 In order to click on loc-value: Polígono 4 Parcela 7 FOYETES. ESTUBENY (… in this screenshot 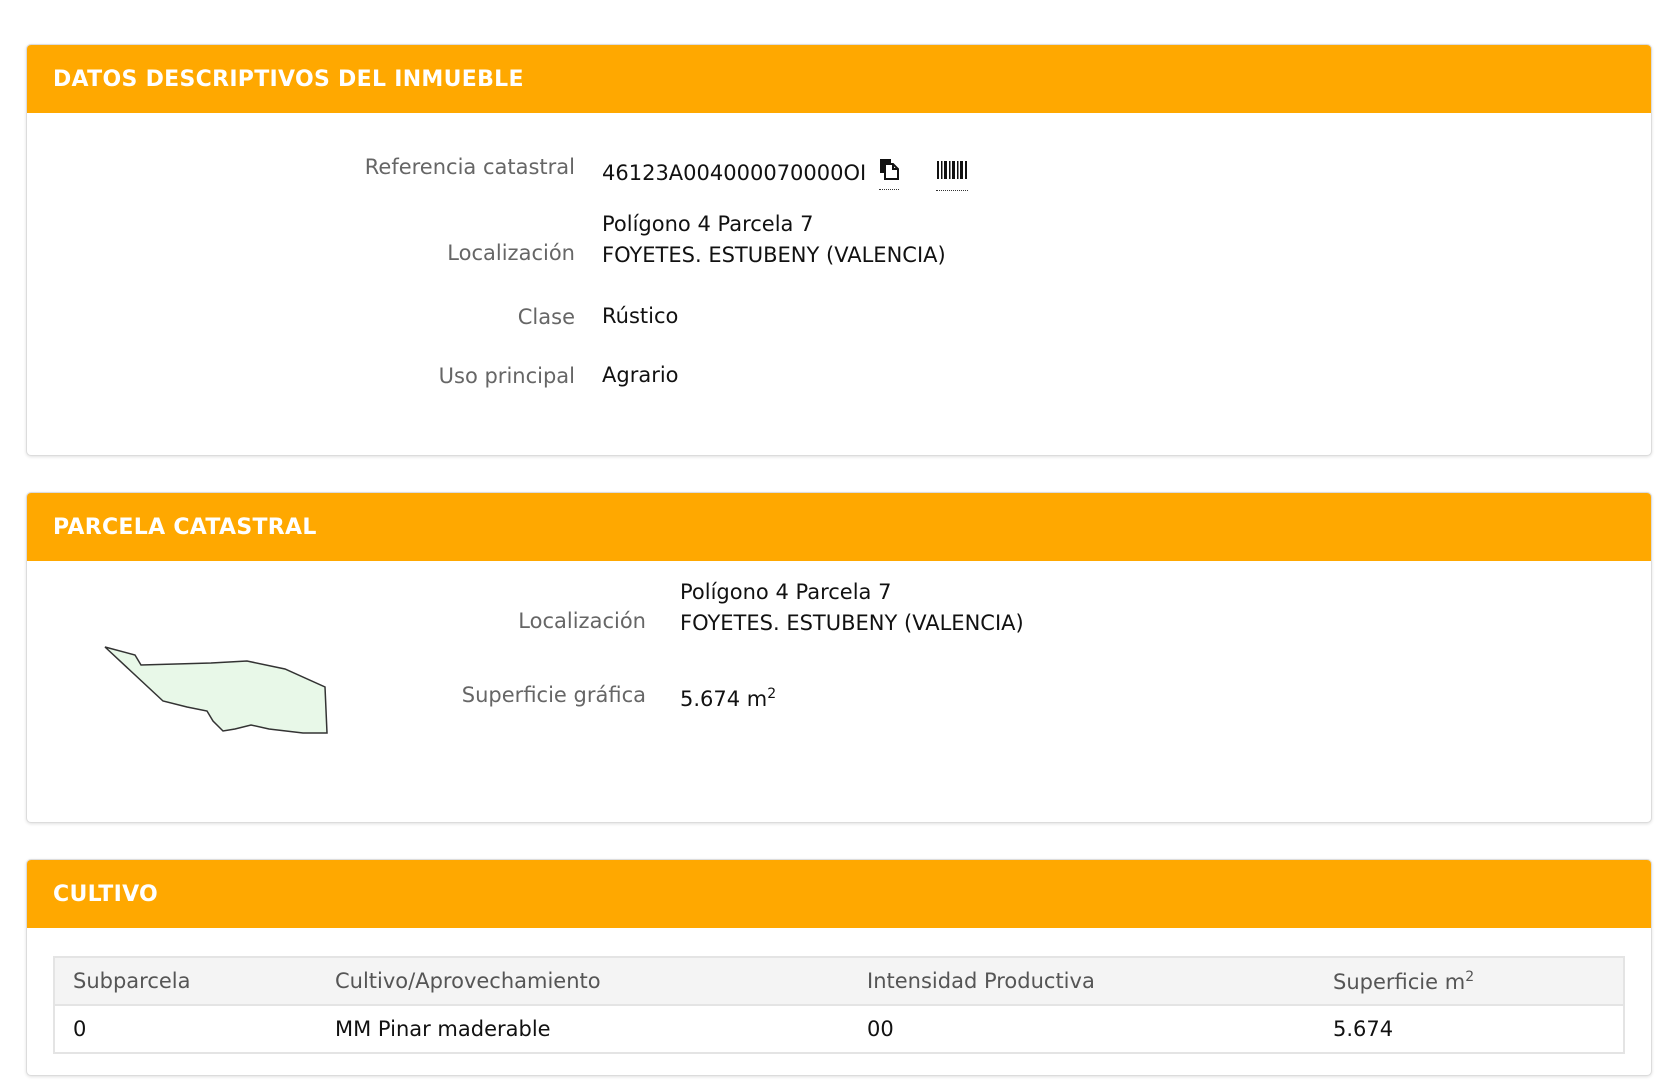, I will do `click(774, 240)`.